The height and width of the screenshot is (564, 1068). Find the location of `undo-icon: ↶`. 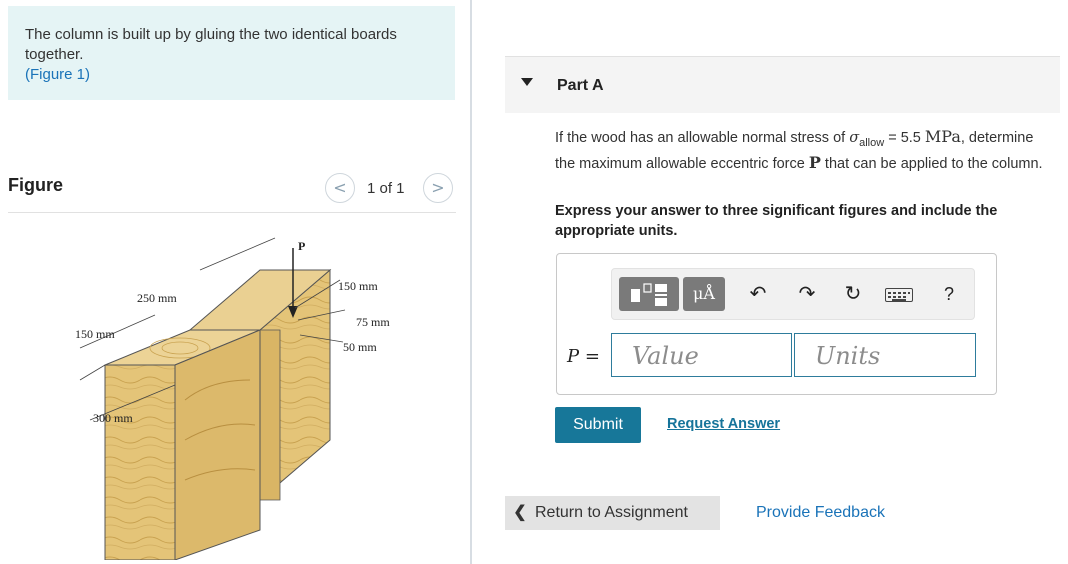

undo-icon: ↶ is located at coordinates (758, 294).